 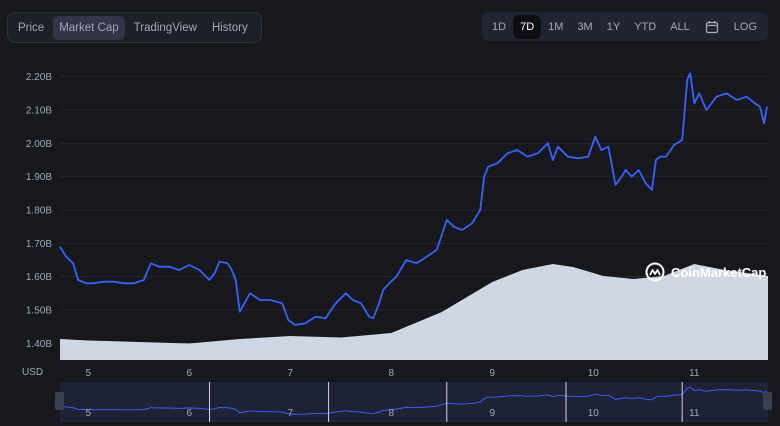 What do you see at coordinates (88, 373) in the screenshot?
I see `x-tick-label: 5` at bounding box center [88, 373].